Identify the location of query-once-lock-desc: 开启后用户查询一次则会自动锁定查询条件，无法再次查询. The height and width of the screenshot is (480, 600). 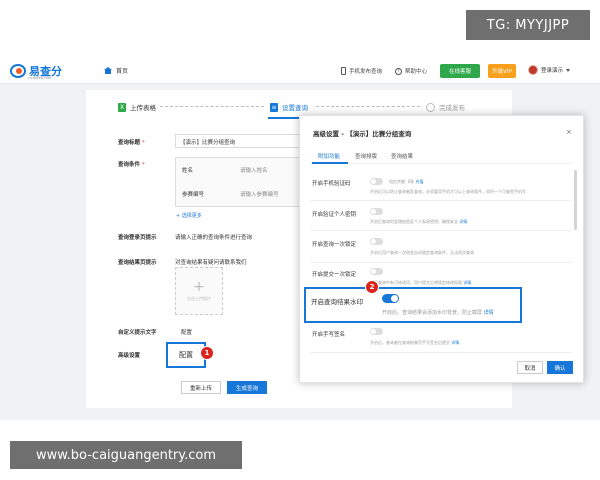
(422, 252).